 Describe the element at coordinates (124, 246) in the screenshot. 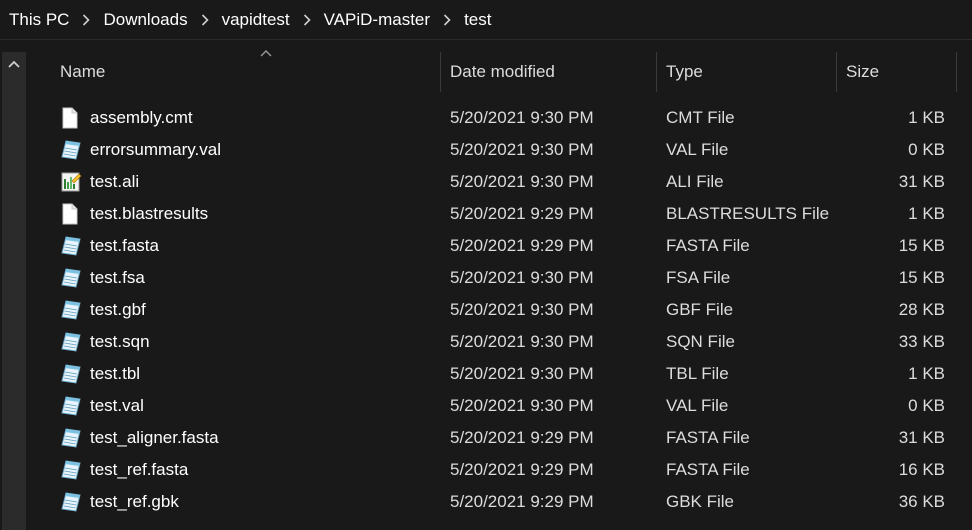

I see `file-name: test.fasta` at that location.